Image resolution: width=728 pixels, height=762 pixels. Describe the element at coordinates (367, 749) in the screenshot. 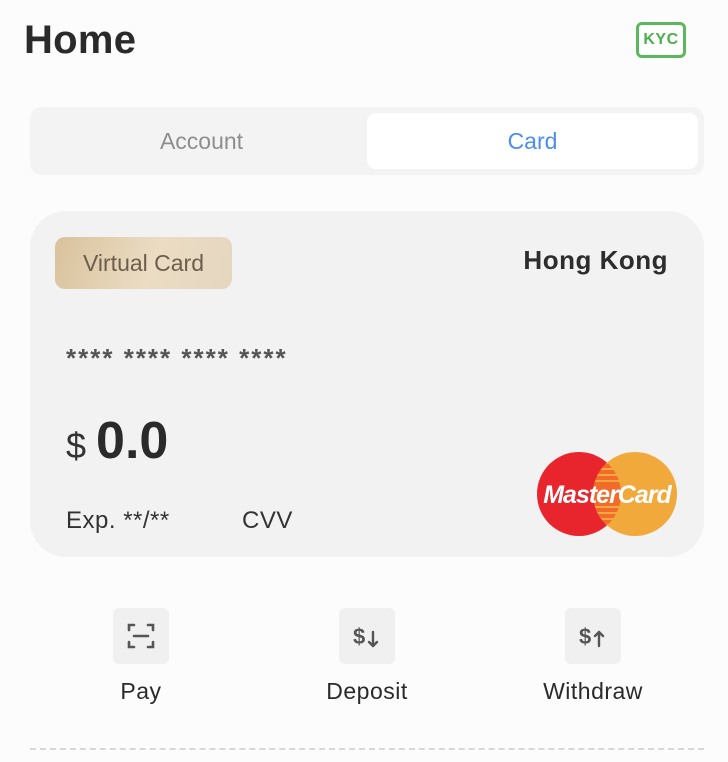

I see `section-divider` at that location.